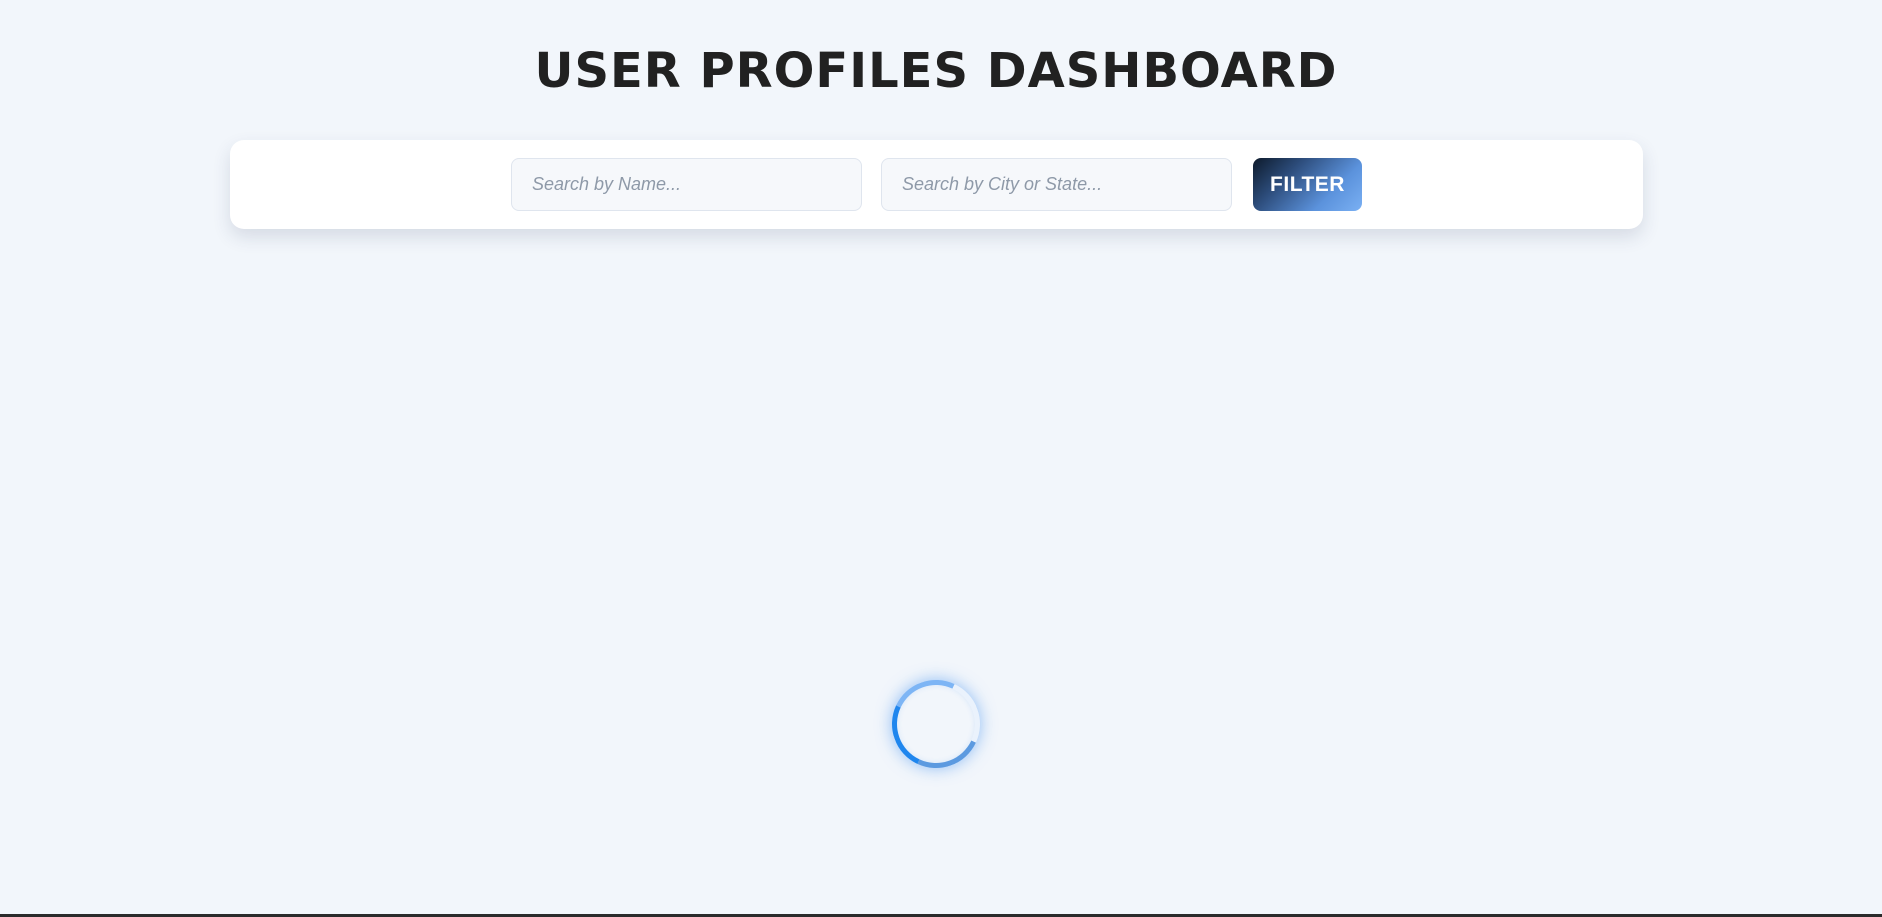  What do you see at coordinates (686, 184) in the screenshot?
I see `name-search-input` at bounding box center [686, 184].